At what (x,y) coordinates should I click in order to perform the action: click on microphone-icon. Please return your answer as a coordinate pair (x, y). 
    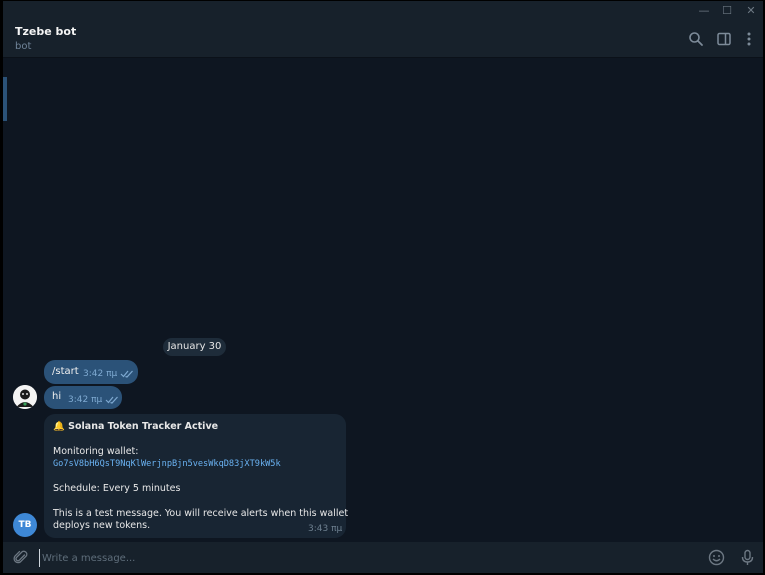
    Looking at the image, I should click on (747, 557).